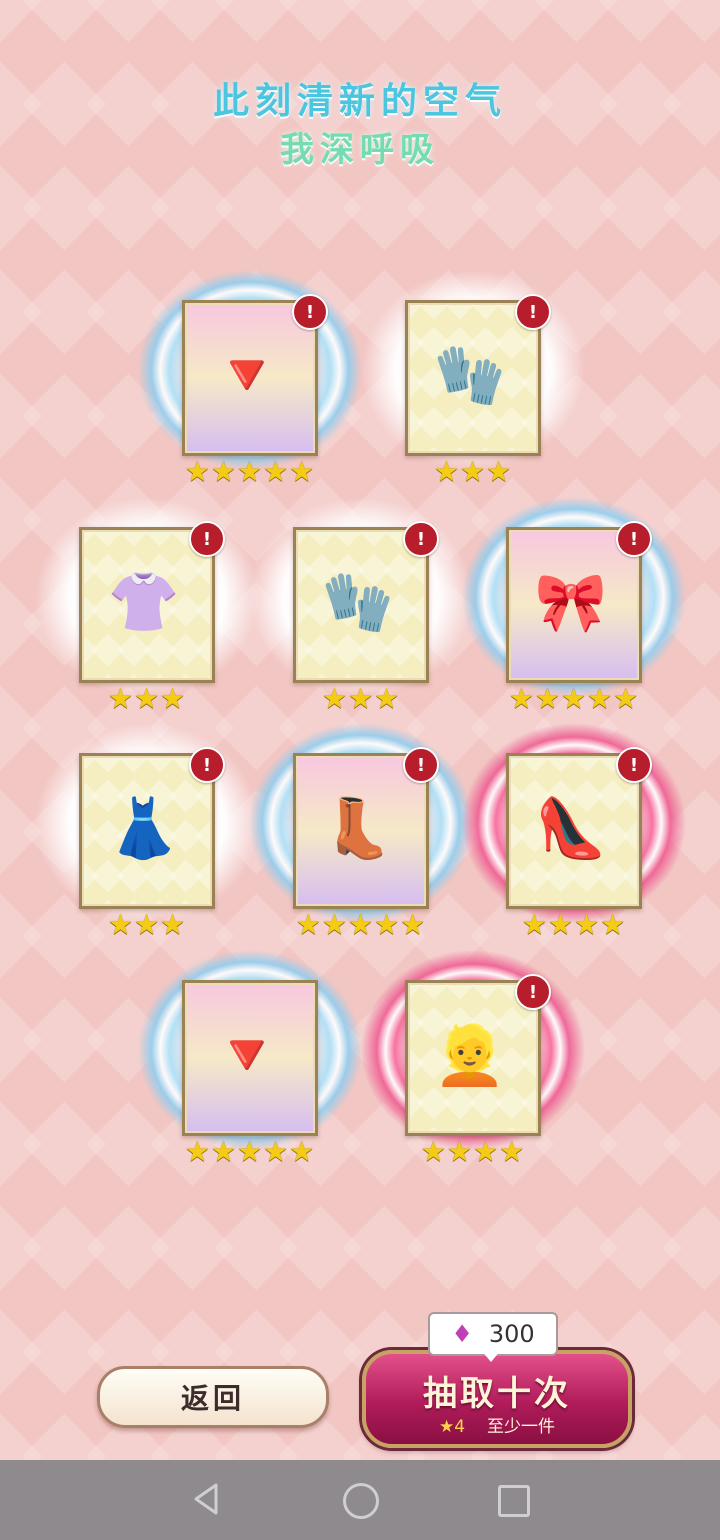 This screenshot has width=720, height=1540. Describe the element at coordinates (514, 1501) in the screenshot. I see `nav-recent-icon` at that location.